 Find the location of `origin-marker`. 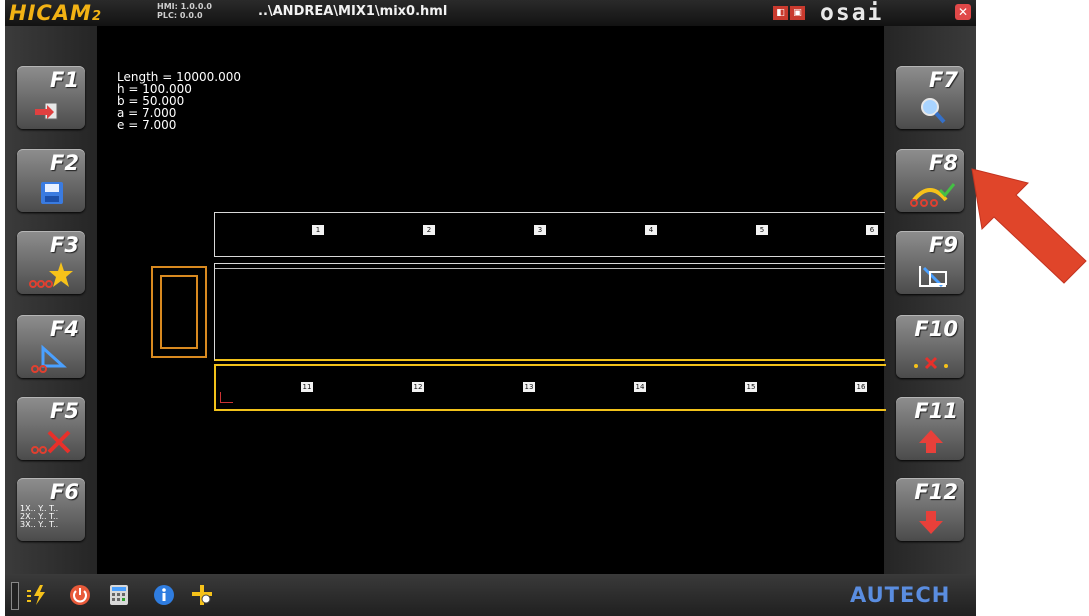

origin-marker is located at coordinates (226, 397).